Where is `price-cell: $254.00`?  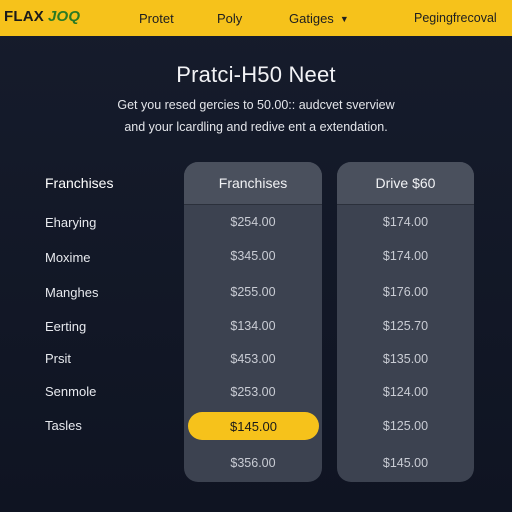
price-cell: $254.00 is located at coordinates (253, 222).